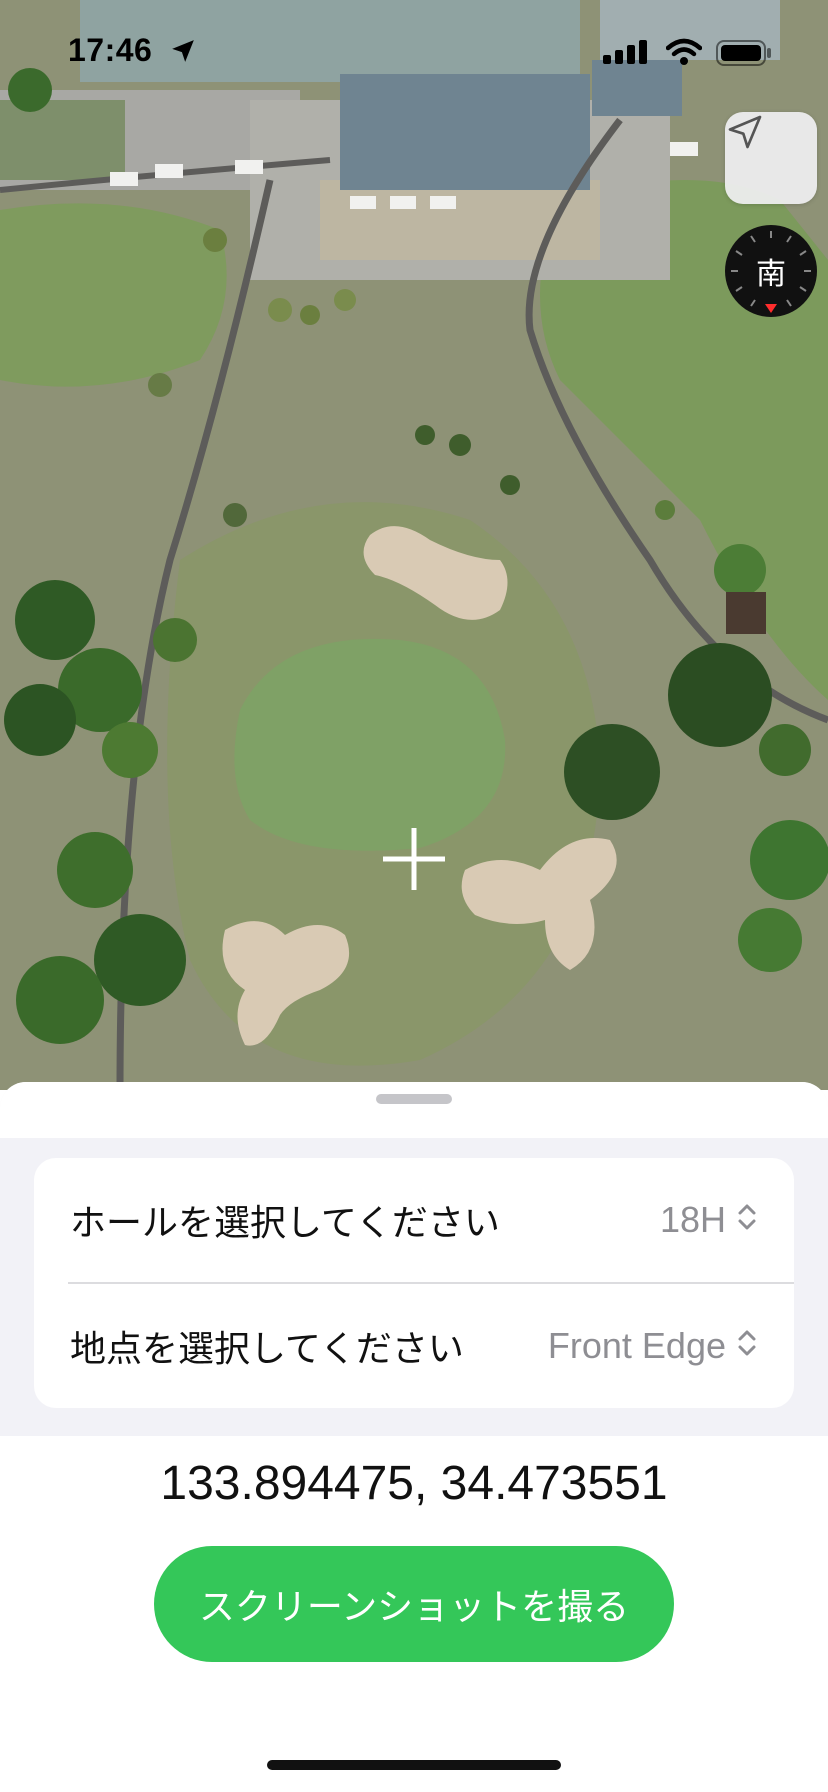  What do you see at coordinates (414, 55) in the screenshot?
I see `status-bar: 17:46` at bounding box center [414, 55].